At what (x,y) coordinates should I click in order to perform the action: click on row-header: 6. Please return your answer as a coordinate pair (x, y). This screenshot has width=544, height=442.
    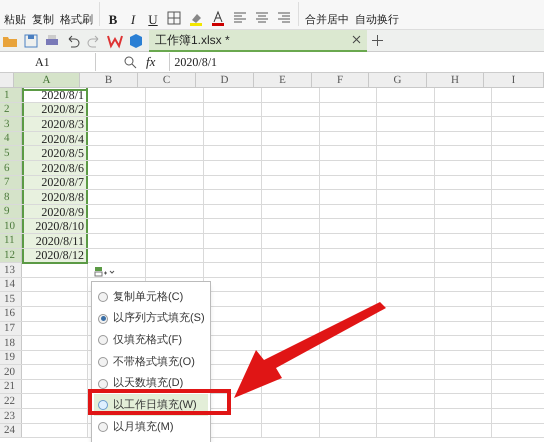
    Looking at the image, I should click on (11, 167).